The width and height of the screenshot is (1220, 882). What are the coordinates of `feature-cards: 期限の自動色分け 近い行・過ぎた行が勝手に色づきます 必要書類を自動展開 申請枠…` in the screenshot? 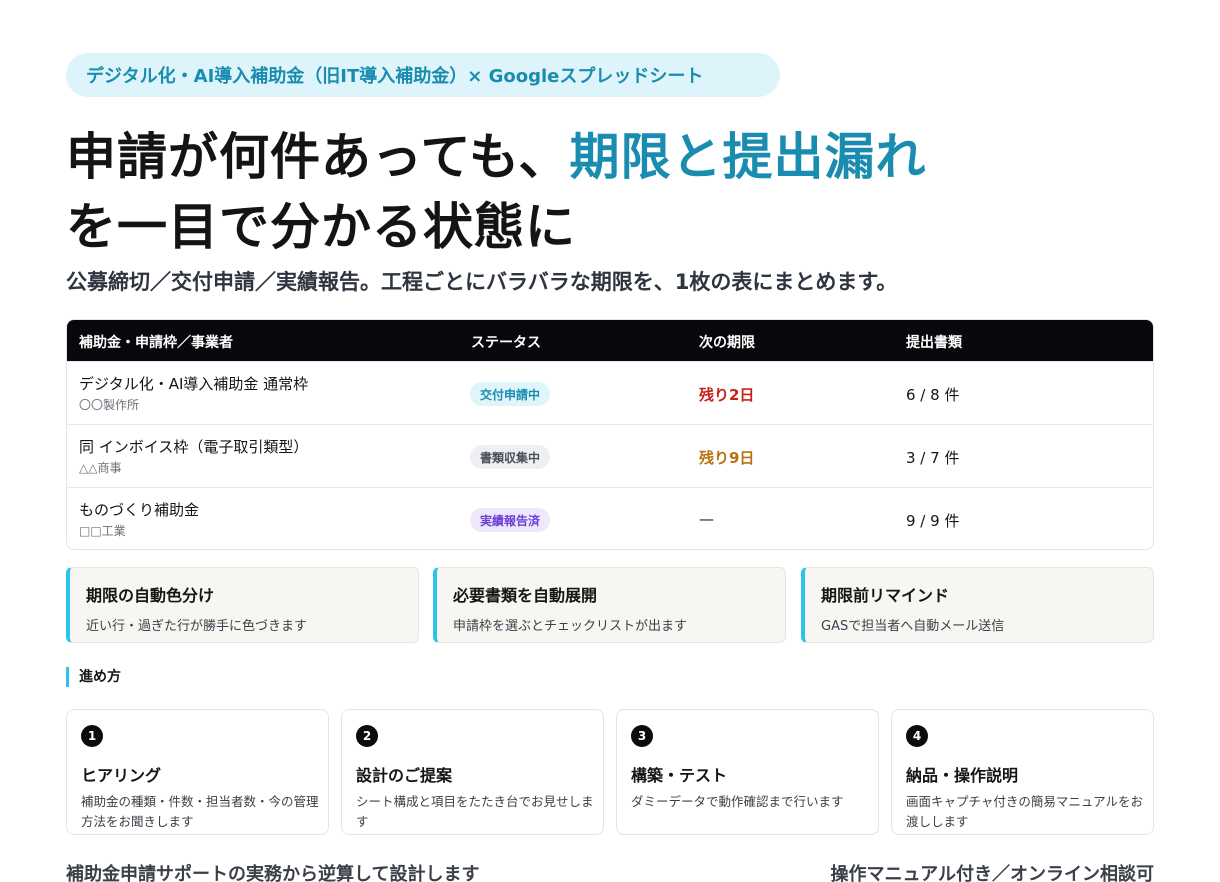 It's located at (610, 605).